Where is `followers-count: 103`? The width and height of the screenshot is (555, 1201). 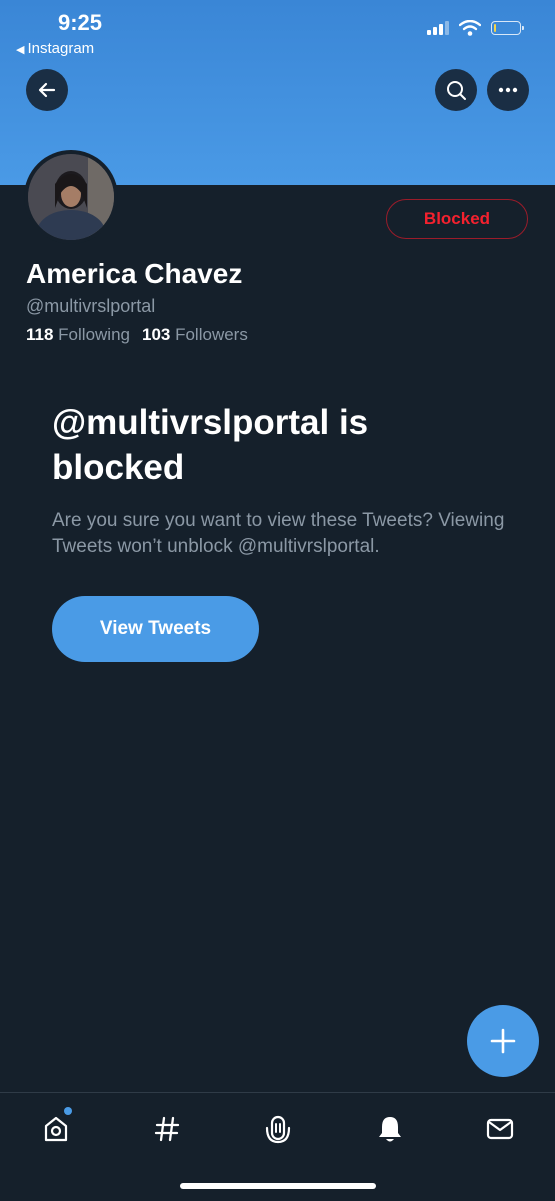
followers-count: 103 is located at coordinates (156, 334).